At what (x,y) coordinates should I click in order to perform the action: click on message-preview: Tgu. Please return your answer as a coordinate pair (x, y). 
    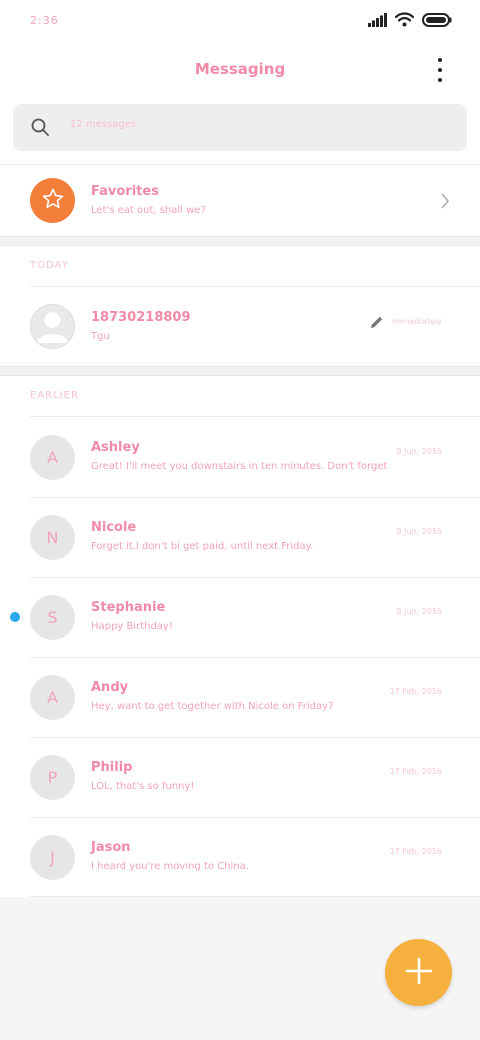
    Looking at the image, I should click on (100, 336).